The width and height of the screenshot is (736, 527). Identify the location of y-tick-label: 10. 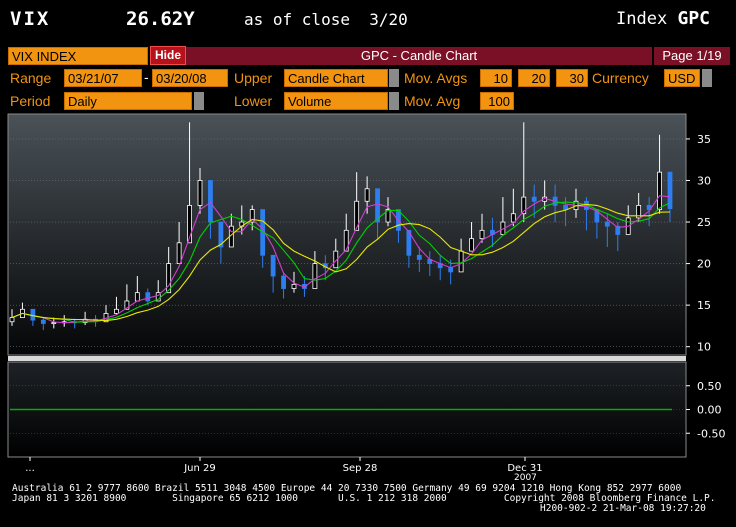
(704, 347).